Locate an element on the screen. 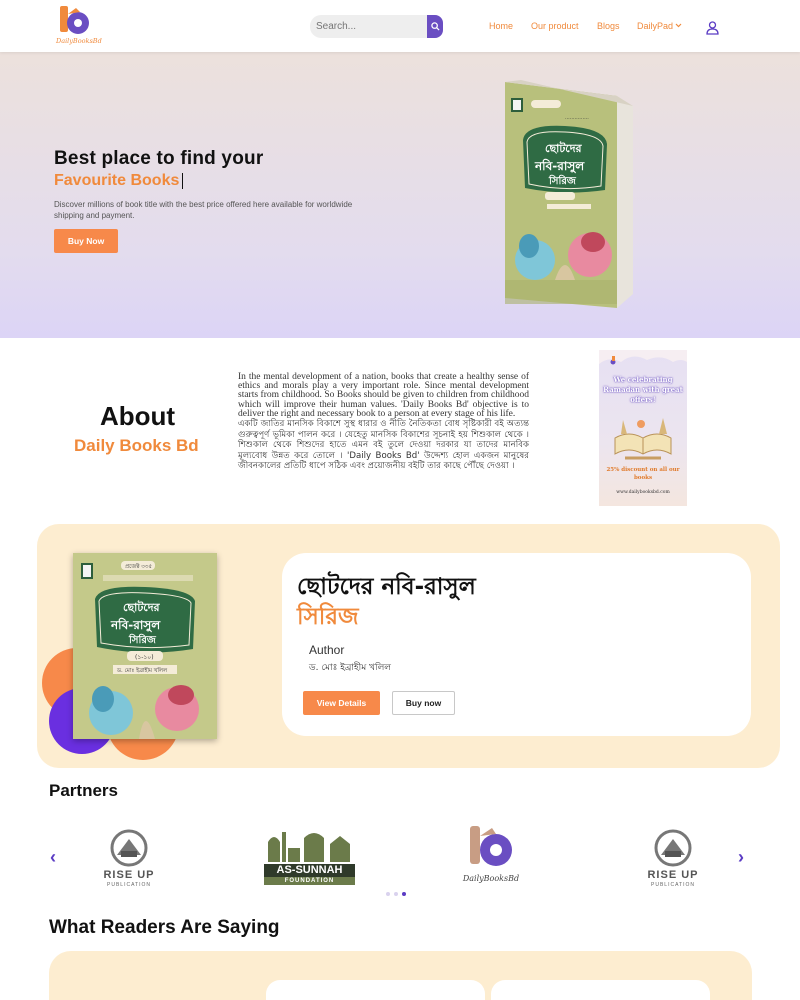 Image resolution: width=800 pixels, height=1000 pixels. partner-logo-as-sunnah: AS-SUNNAH FOUNDATION is located at coordinates (309, 858).